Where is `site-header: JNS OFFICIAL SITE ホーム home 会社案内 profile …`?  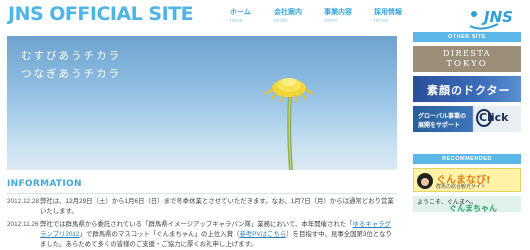 site-header: JNS OFFICIAL SITE ホーム home 会社案内 profile … is located at coordinates (265, 16).